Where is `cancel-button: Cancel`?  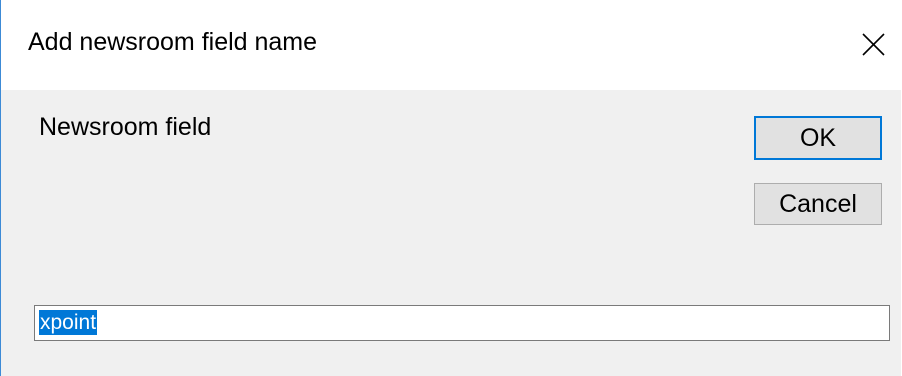 cancel-button: Cancel is located at coordinates (818, 204).